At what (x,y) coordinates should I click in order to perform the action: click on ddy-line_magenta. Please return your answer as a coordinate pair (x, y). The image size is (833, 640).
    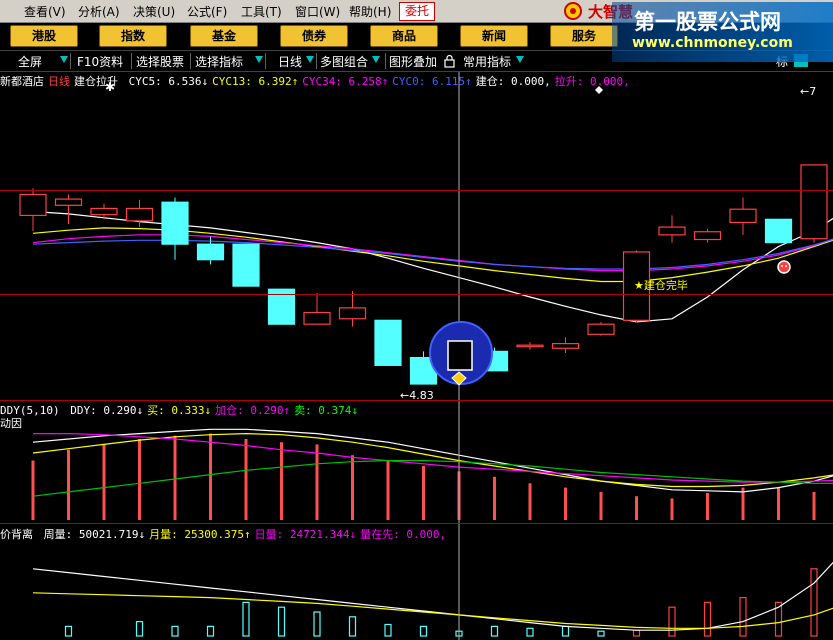
    Looking at the image, I should click on (433, 458).